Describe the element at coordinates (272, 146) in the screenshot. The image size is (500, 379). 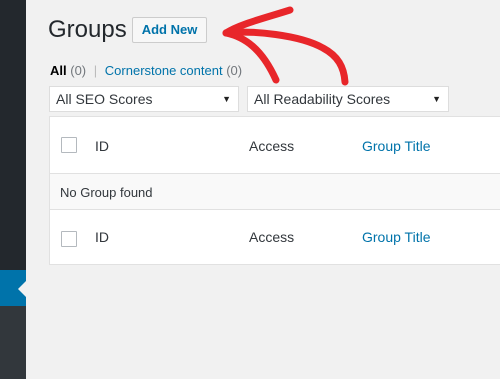
I see `column-header-access: Access` at that location.